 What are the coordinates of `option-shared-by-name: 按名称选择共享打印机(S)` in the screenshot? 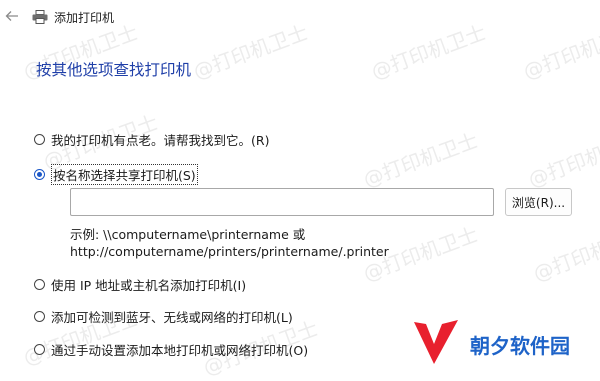 It's located at (116, 174).